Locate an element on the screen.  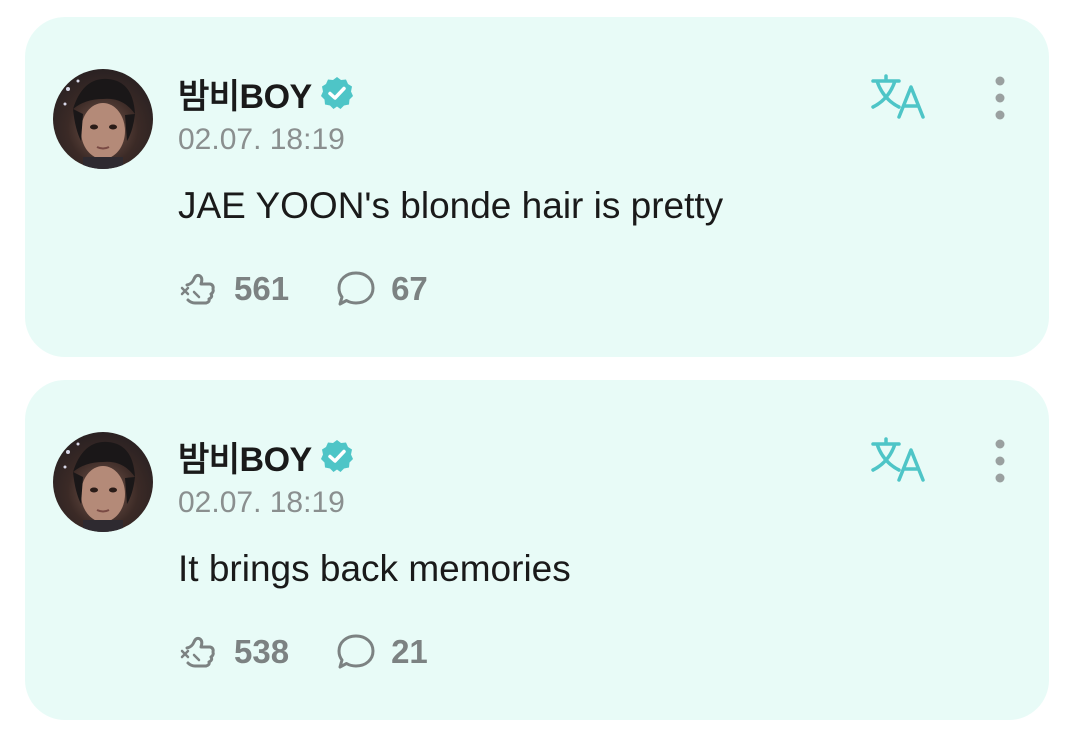
like-count: 561 is located at coordinates (262, 288).